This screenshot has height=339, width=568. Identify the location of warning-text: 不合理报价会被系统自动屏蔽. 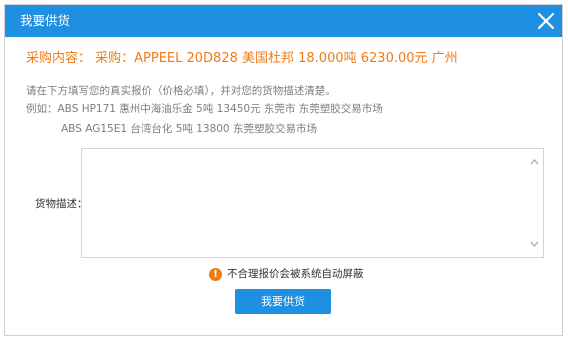
(295, 274).